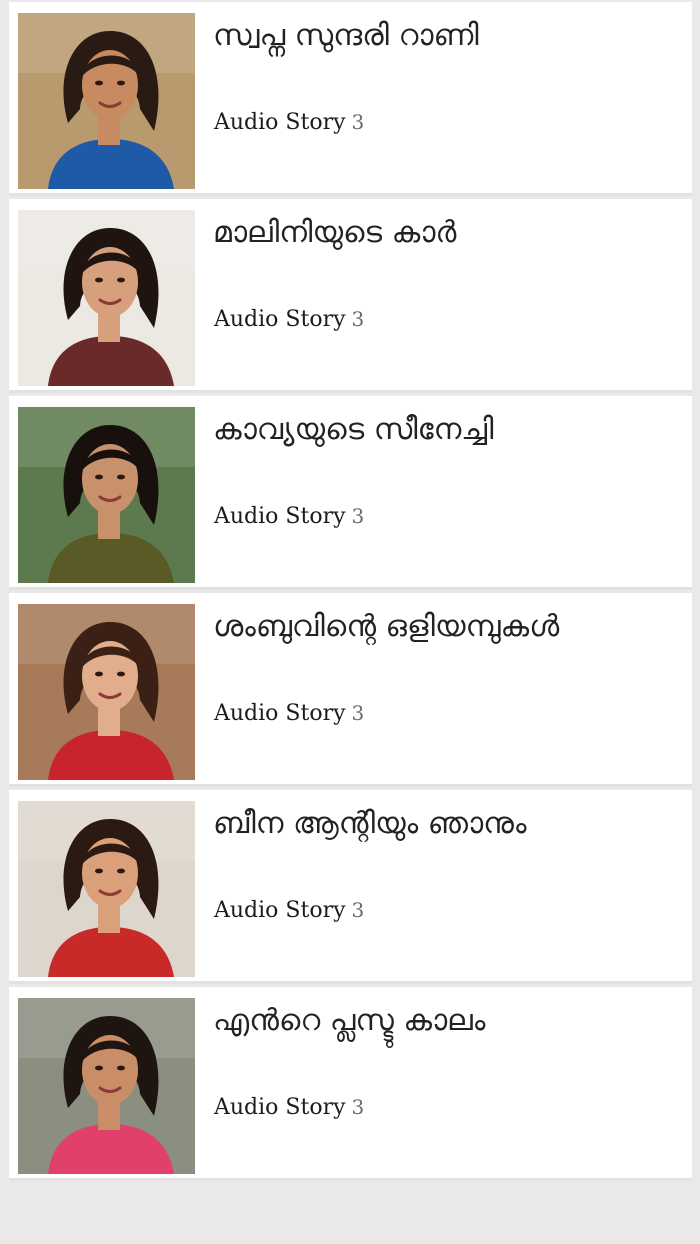 The height and width of the screenshot is (1244, 700). I want to click on story-title: സ്വപ്ന സുന്ദരി റാണി, so click(346, 35).